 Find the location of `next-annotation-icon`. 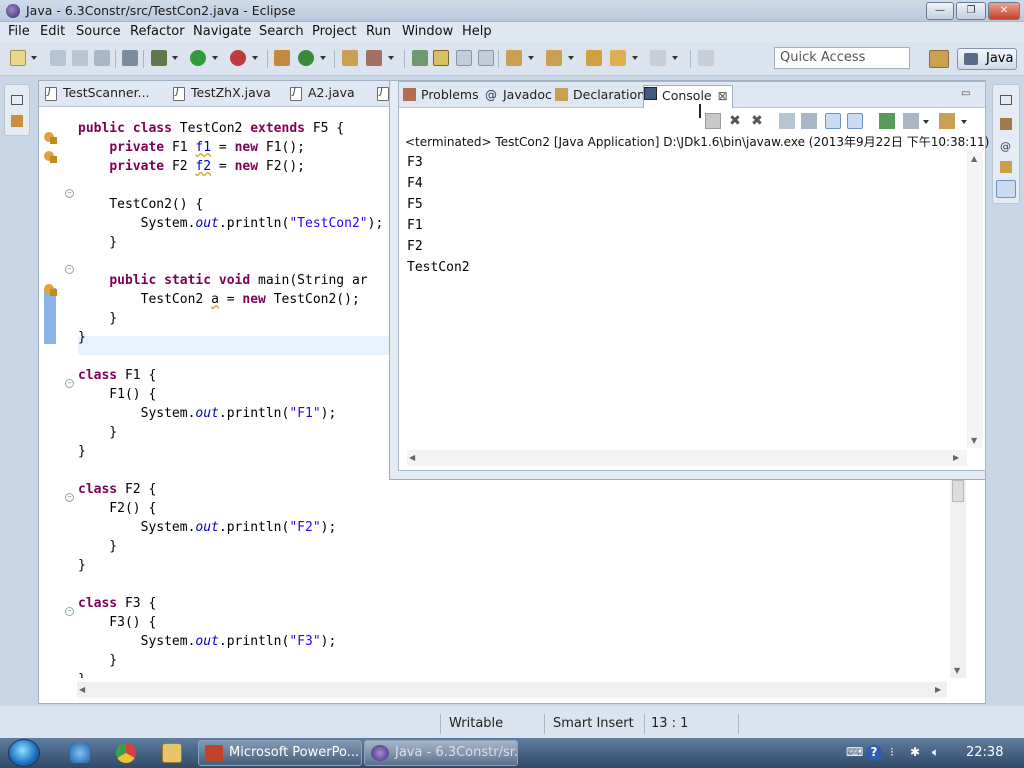

next-annotation-icon is located at coordinates (514, 58).